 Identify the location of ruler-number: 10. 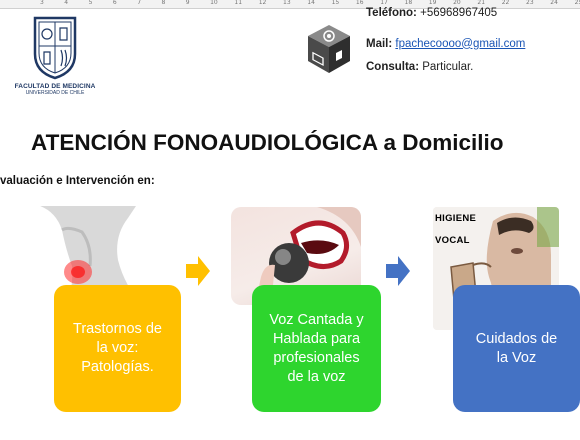
(214, 3).